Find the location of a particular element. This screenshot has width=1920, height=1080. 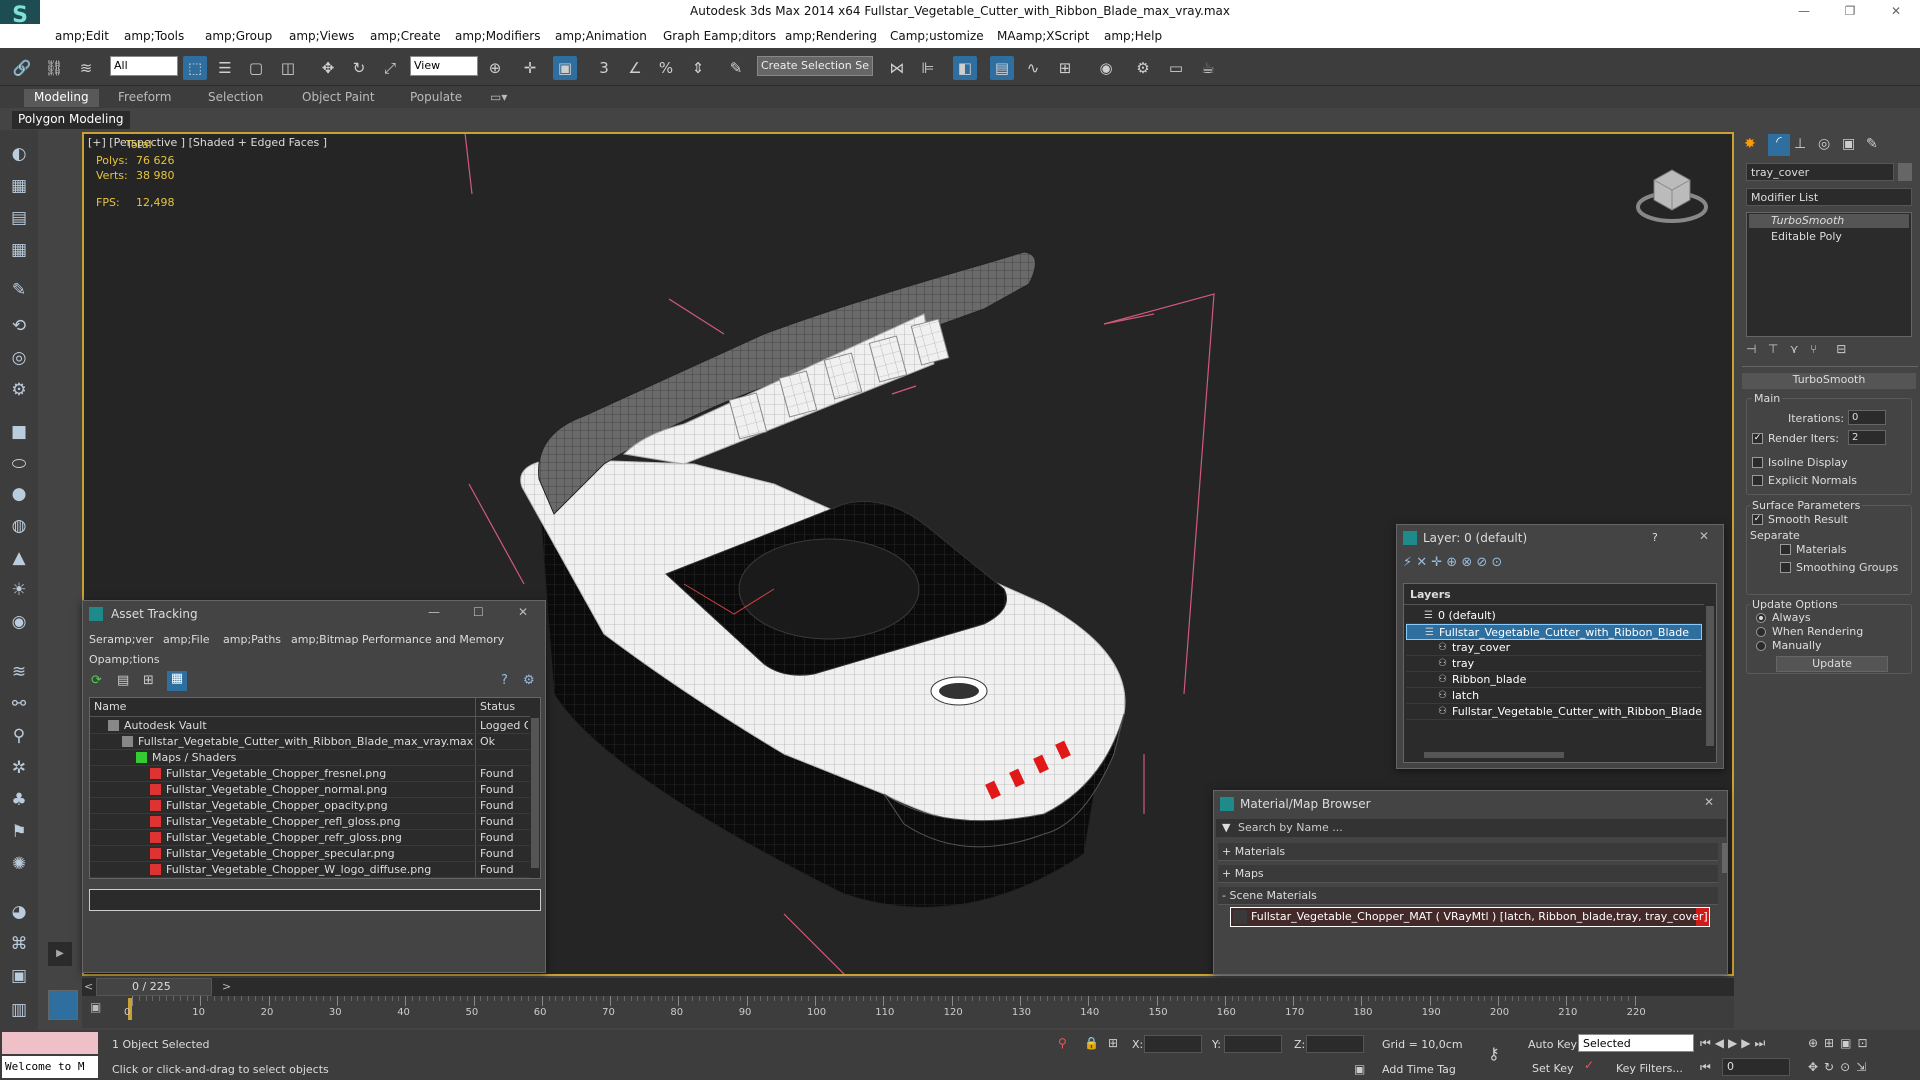

window-crossing-icon: ◫ is located at coordinates (288, 68).